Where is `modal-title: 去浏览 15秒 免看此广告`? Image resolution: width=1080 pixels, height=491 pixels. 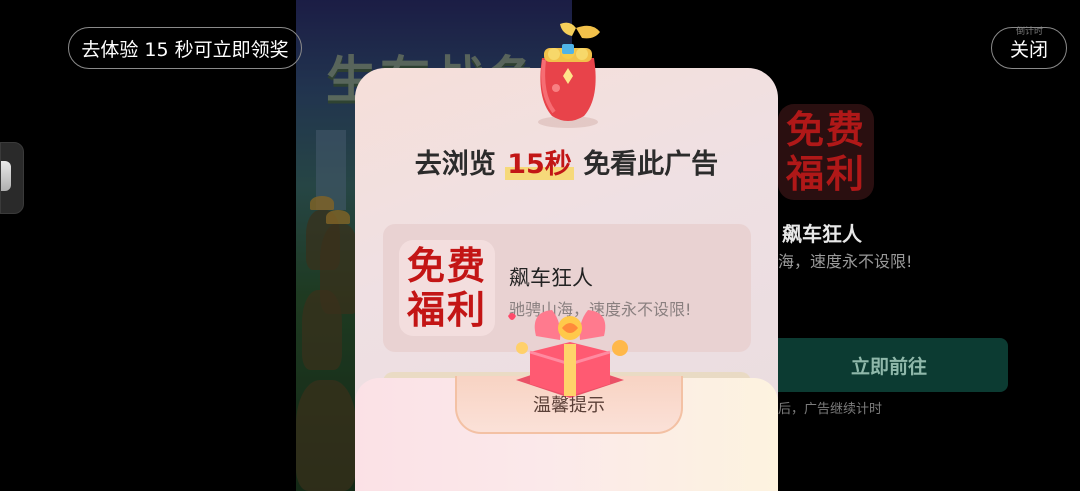
modal-title: 去浏览 15秒 免看此广告 is located at coordinates (566, 161).